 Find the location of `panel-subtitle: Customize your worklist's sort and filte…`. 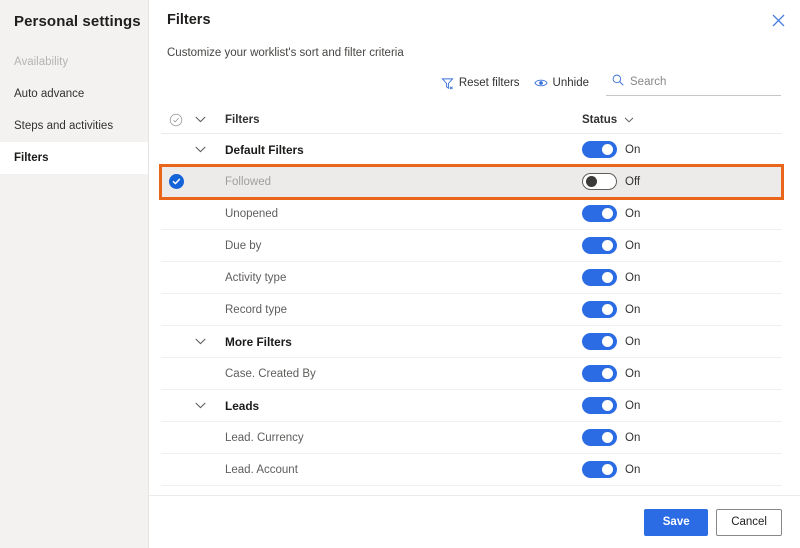

panel-subtitle: Customize your worklist's sort and filte… is located at coordinates (285, 53).